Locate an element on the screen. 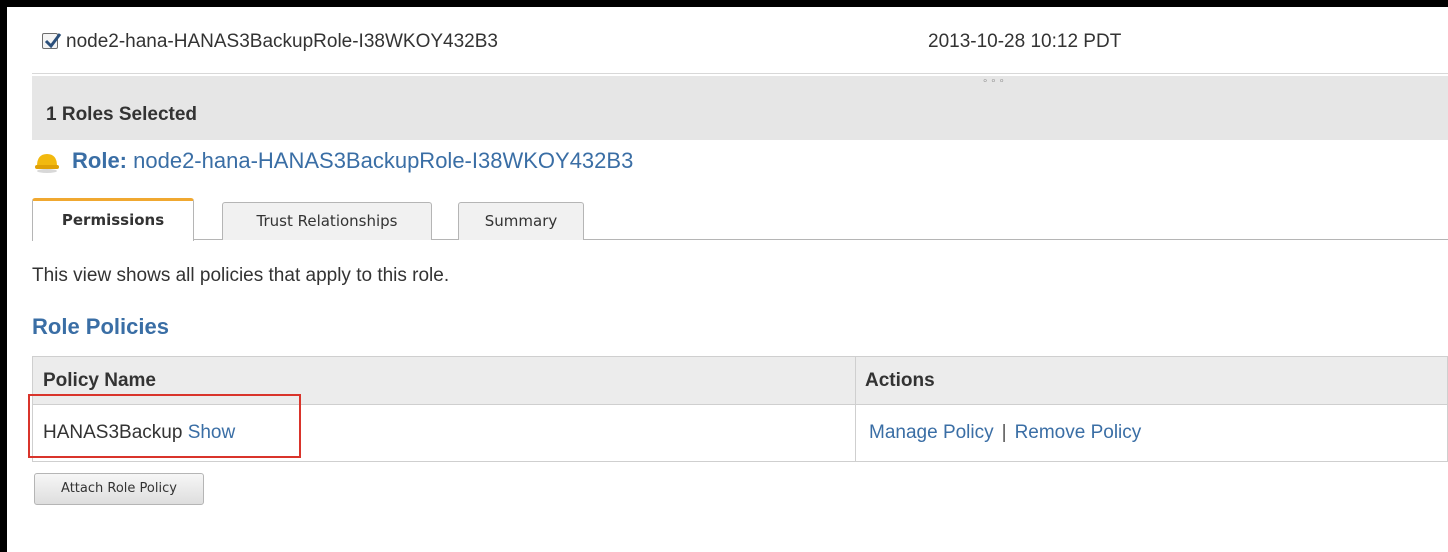 The height and width of the screenshot is (552, 1448). role-select-checkbox is located at coordinates (52, 41).